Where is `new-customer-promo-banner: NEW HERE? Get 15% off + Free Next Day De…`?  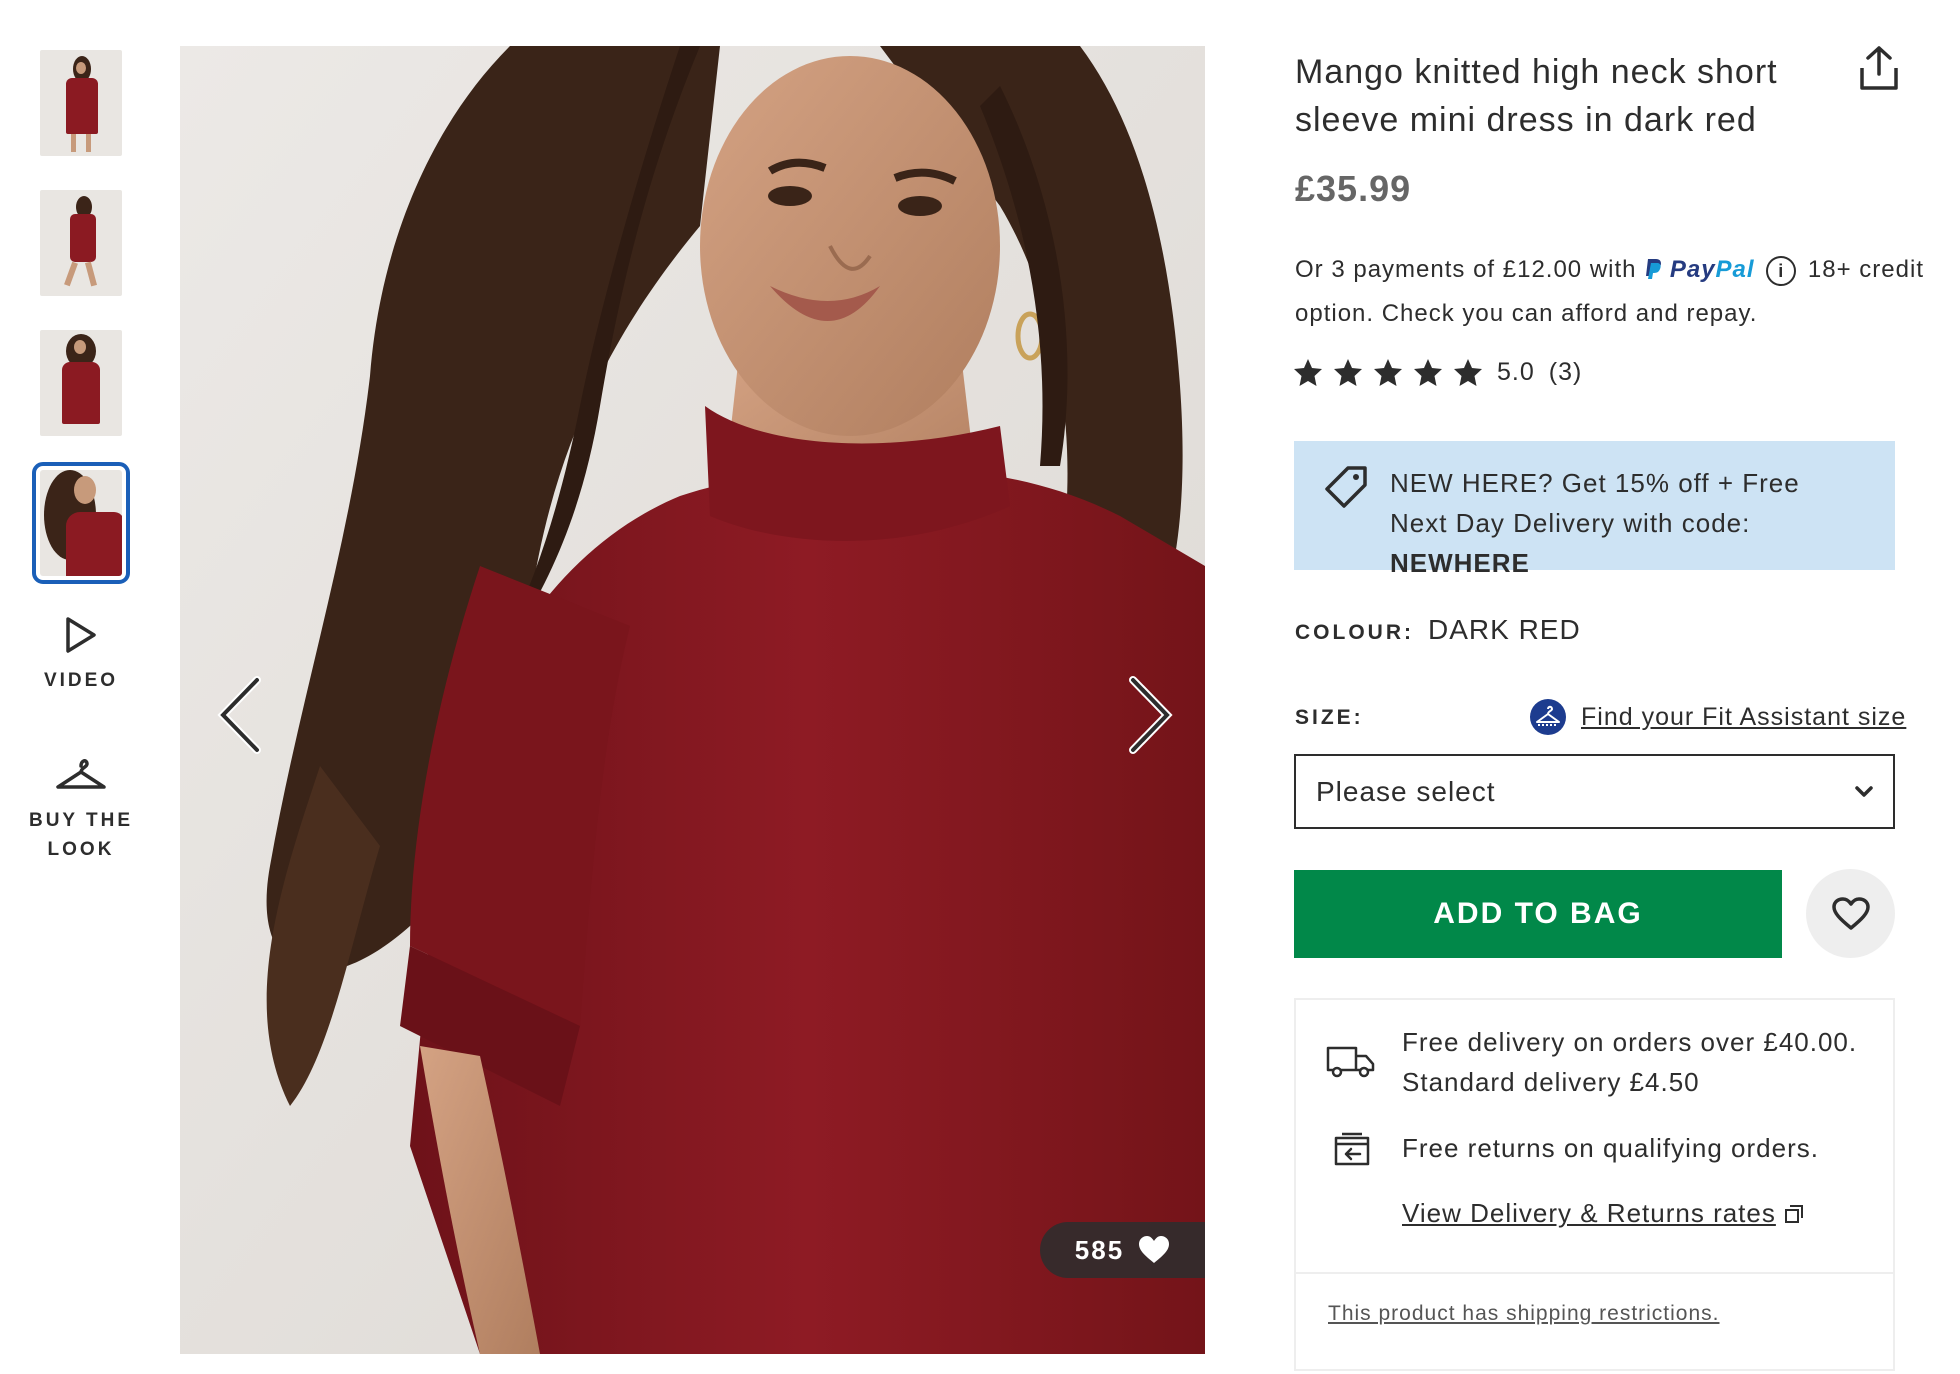 new-customer-promo-banner: NEW HERE? Get 15% off + Free Next Day De… is located at coordinates (1594, 509).